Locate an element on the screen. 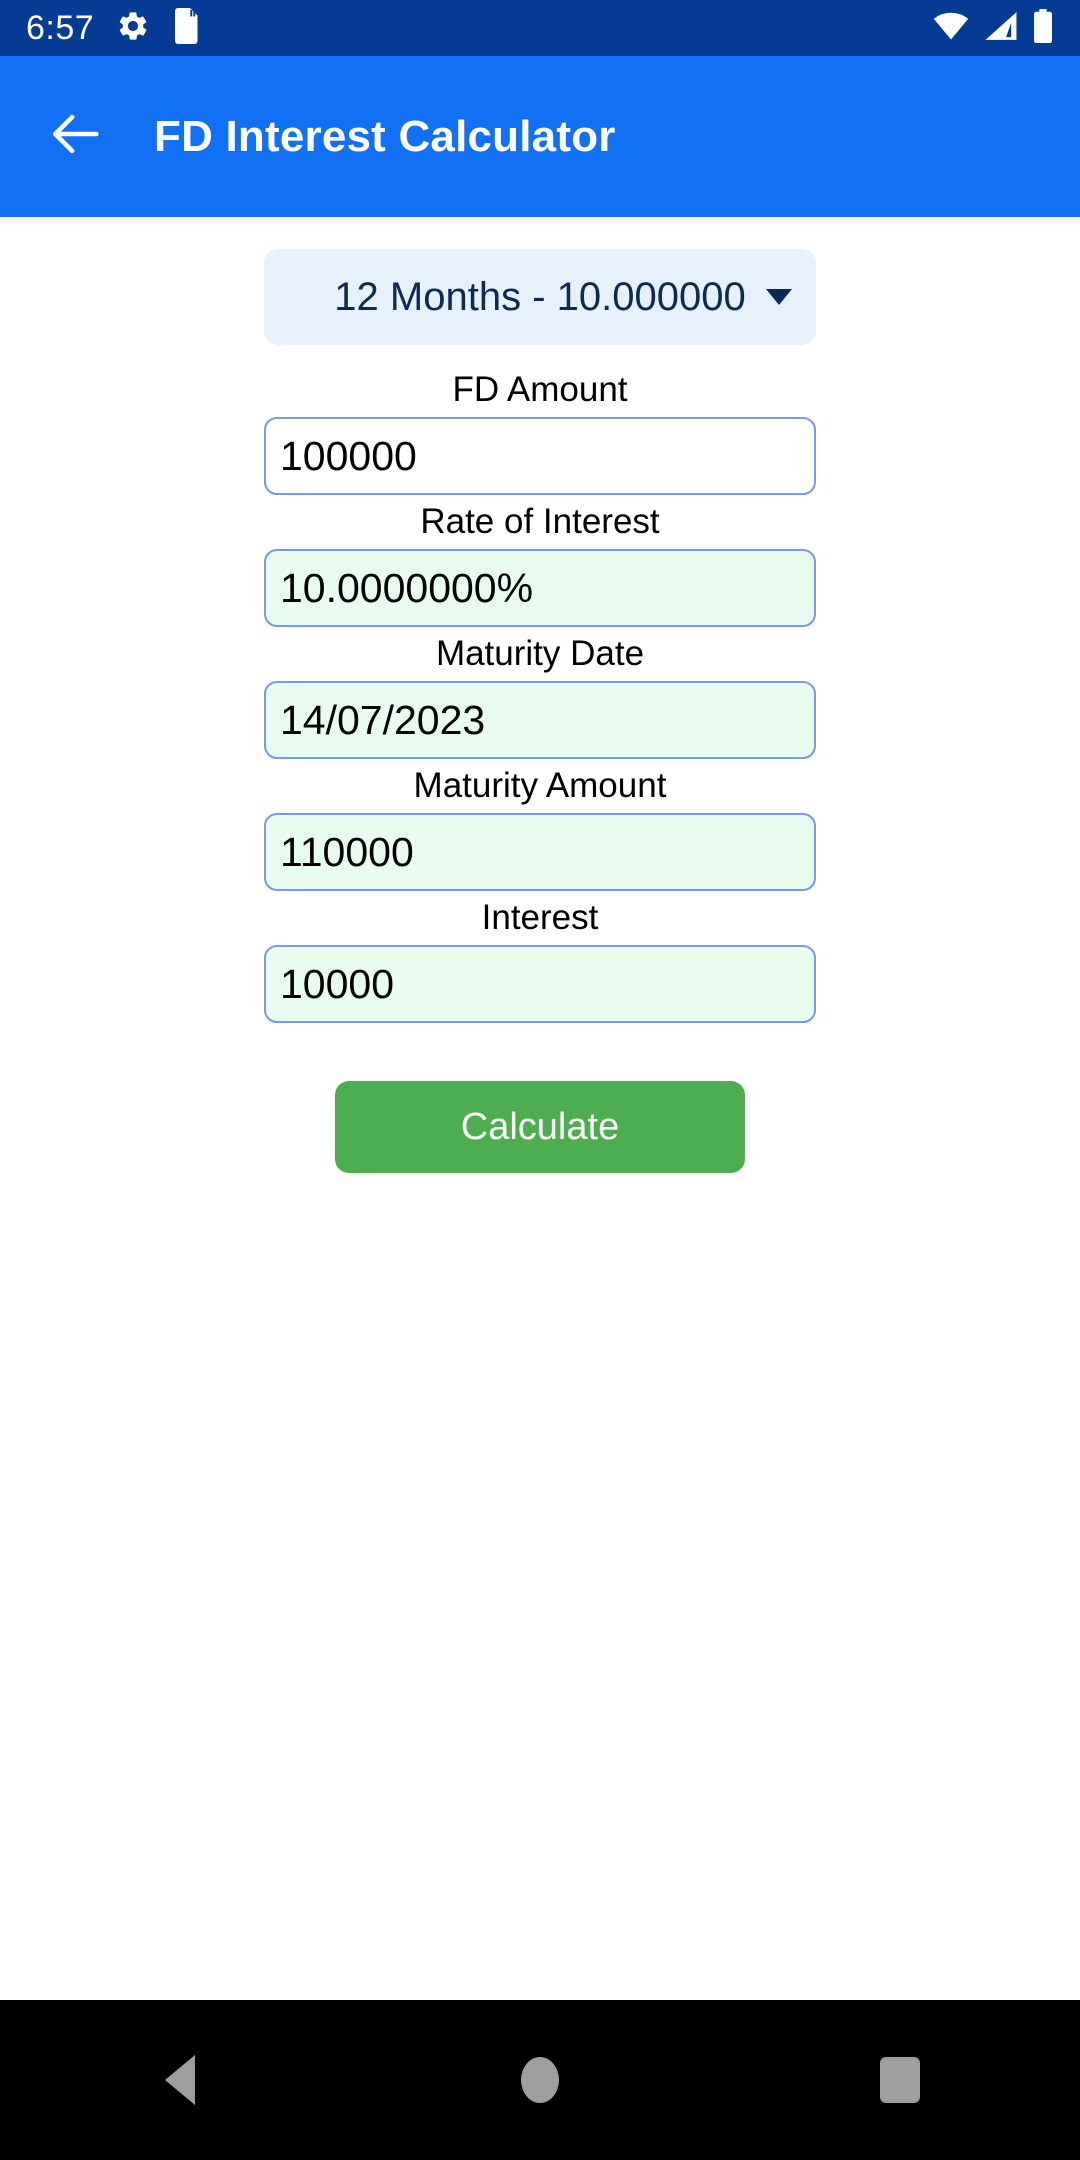 The image size is (1080, 2160). battery-icon is located at coordinates (1043, 28).